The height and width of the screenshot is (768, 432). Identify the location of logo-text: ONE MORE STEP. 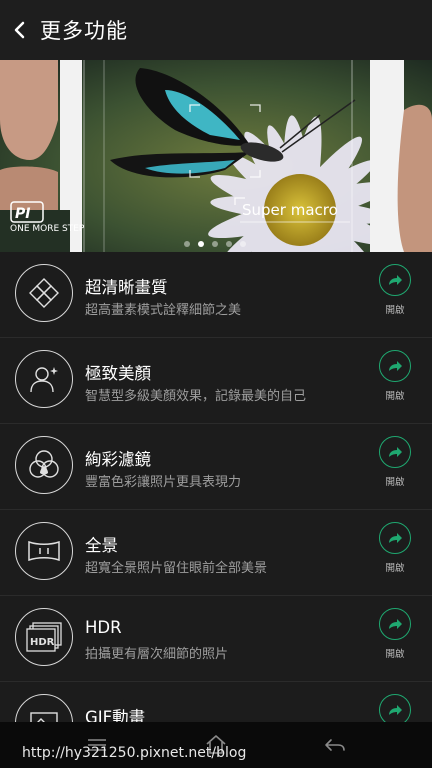
(47, 229).